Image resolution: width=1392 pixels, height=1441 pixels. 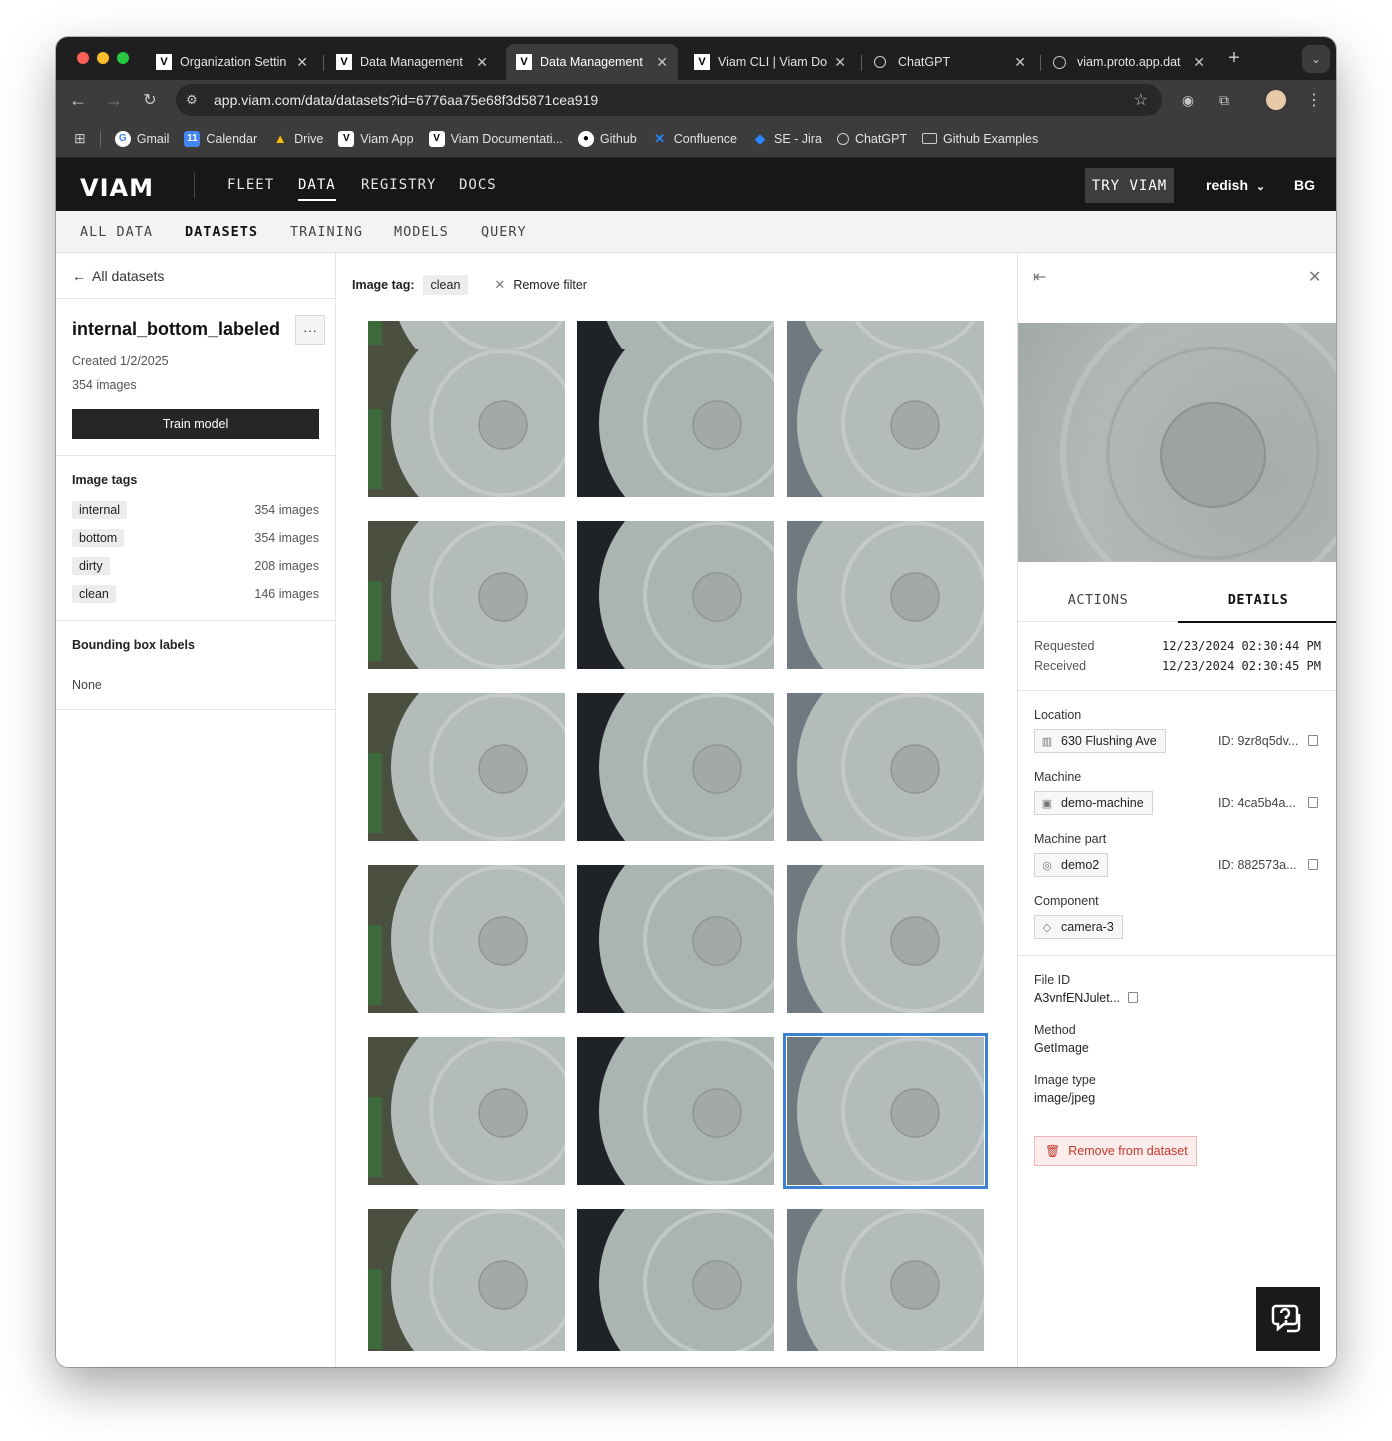 I want to click on browser-tab: V Data Management ✕, so click(x=412, y=62).